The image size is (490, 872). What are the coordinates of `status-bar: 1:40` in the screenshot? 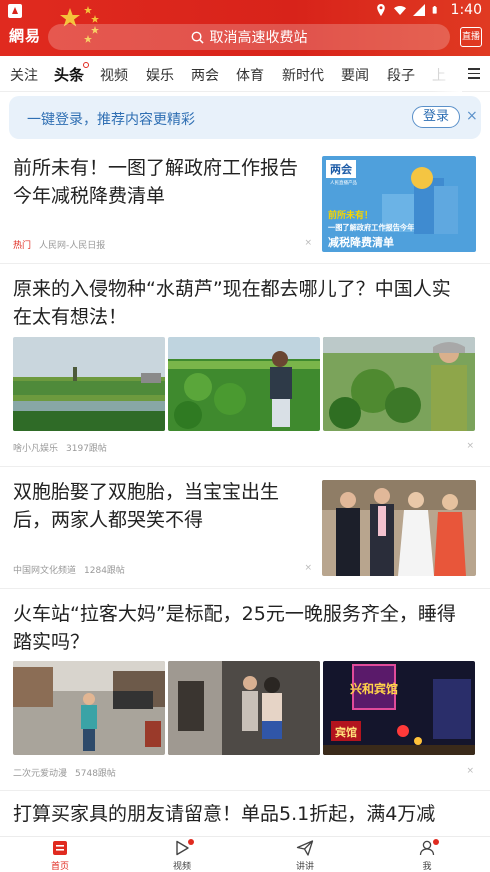 It's located at (245, 11).